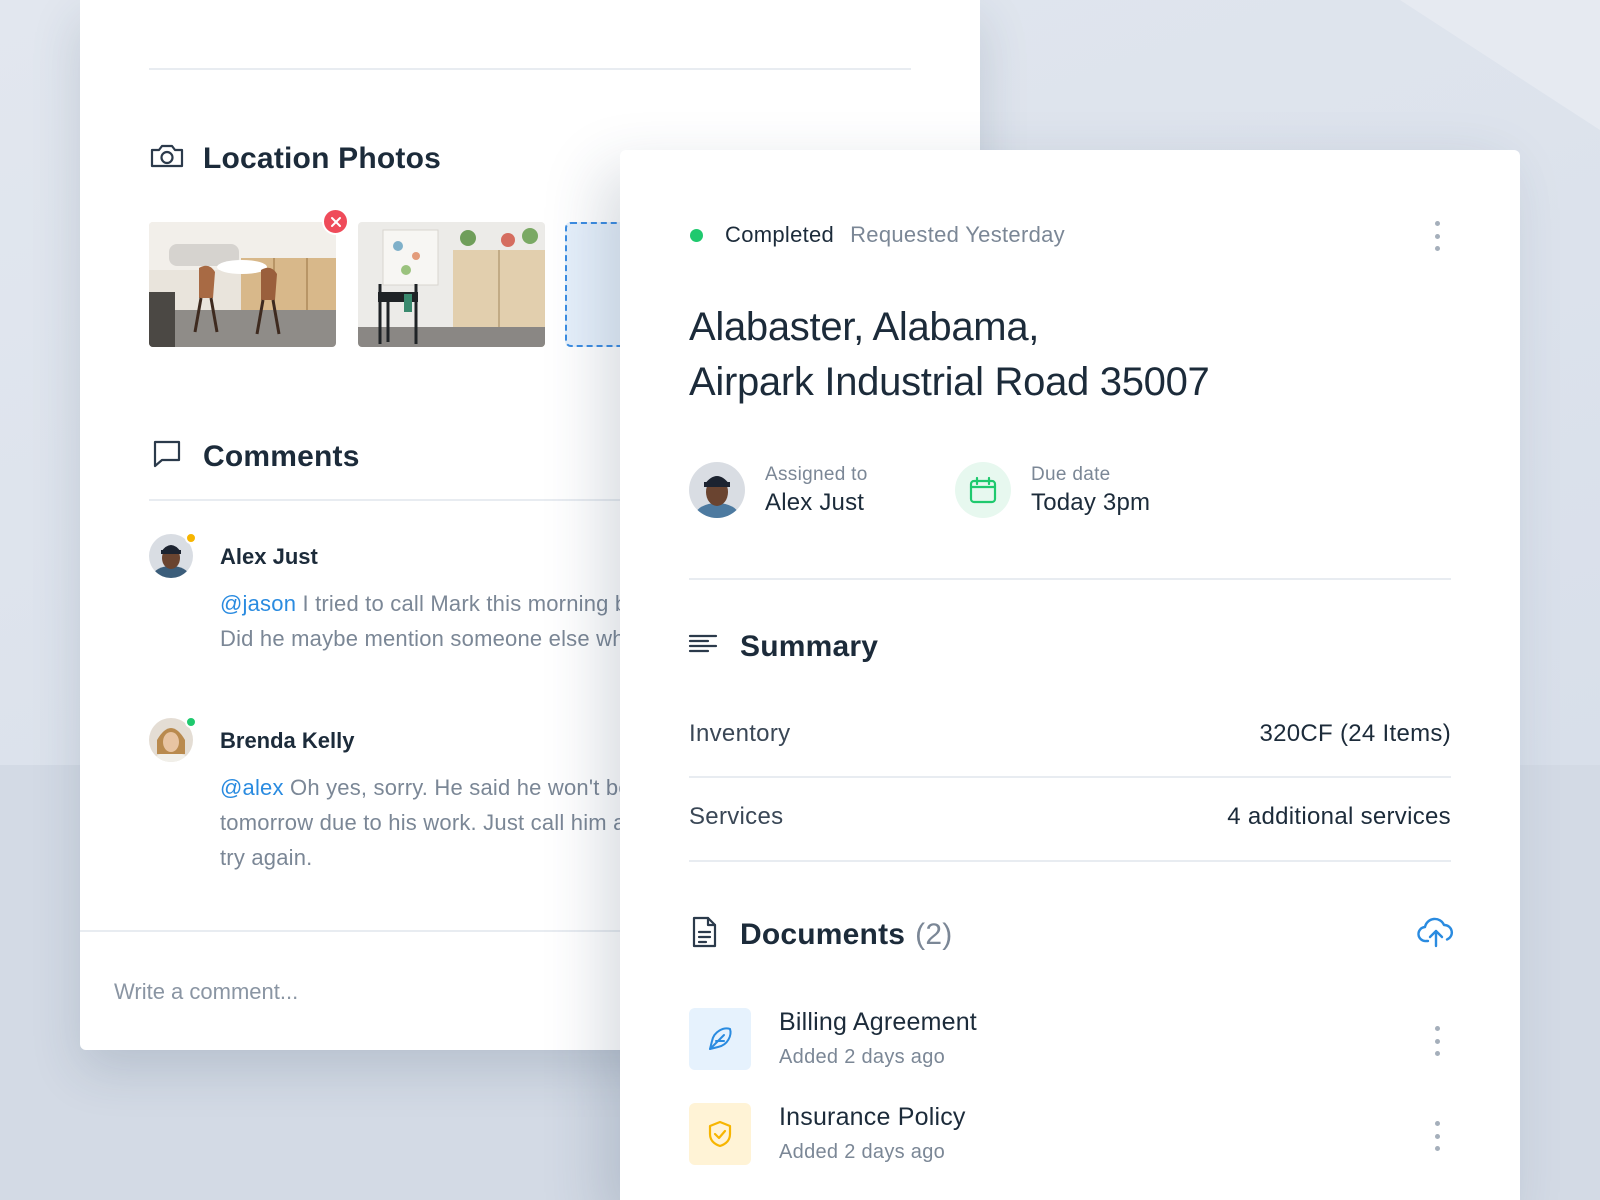  What do you see at coordinates (878, 1022) in the screenshot?
I see `document-name: Billing Agreement` at bounding box center [878, 1022].